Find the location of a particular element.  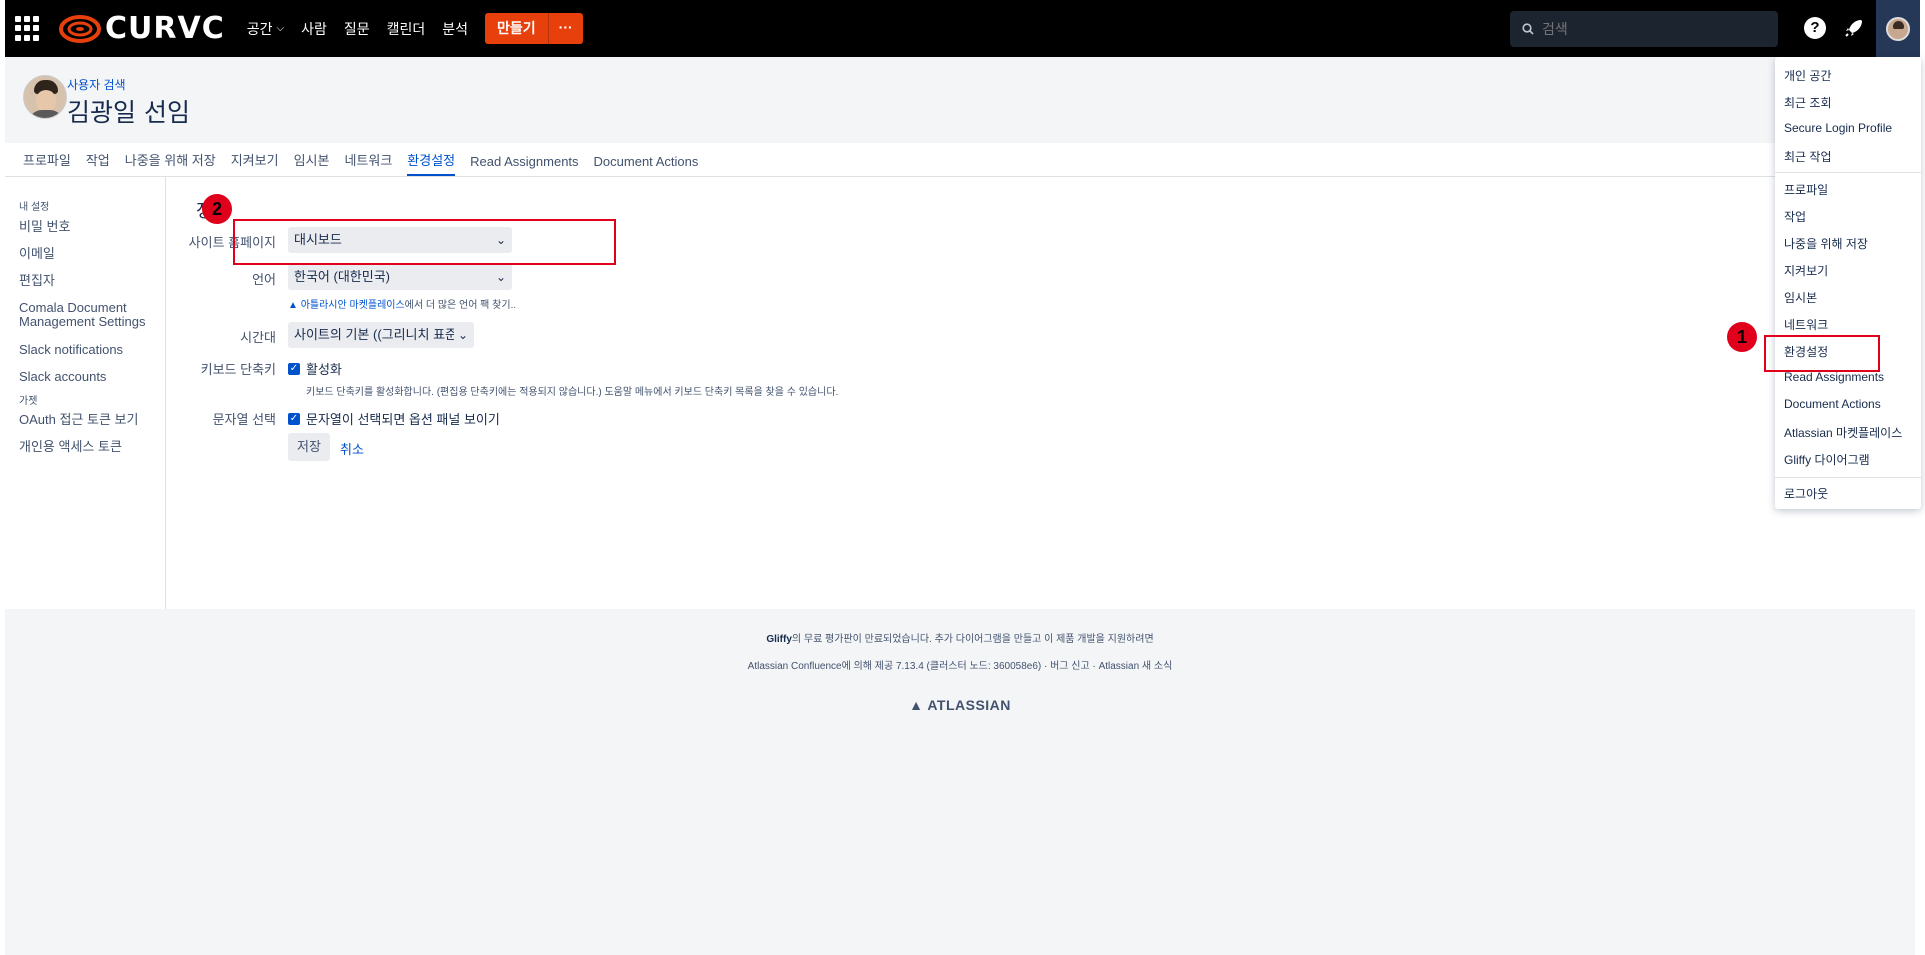

tab-document-actions: Document Actions is located at coordinates (646, 165).